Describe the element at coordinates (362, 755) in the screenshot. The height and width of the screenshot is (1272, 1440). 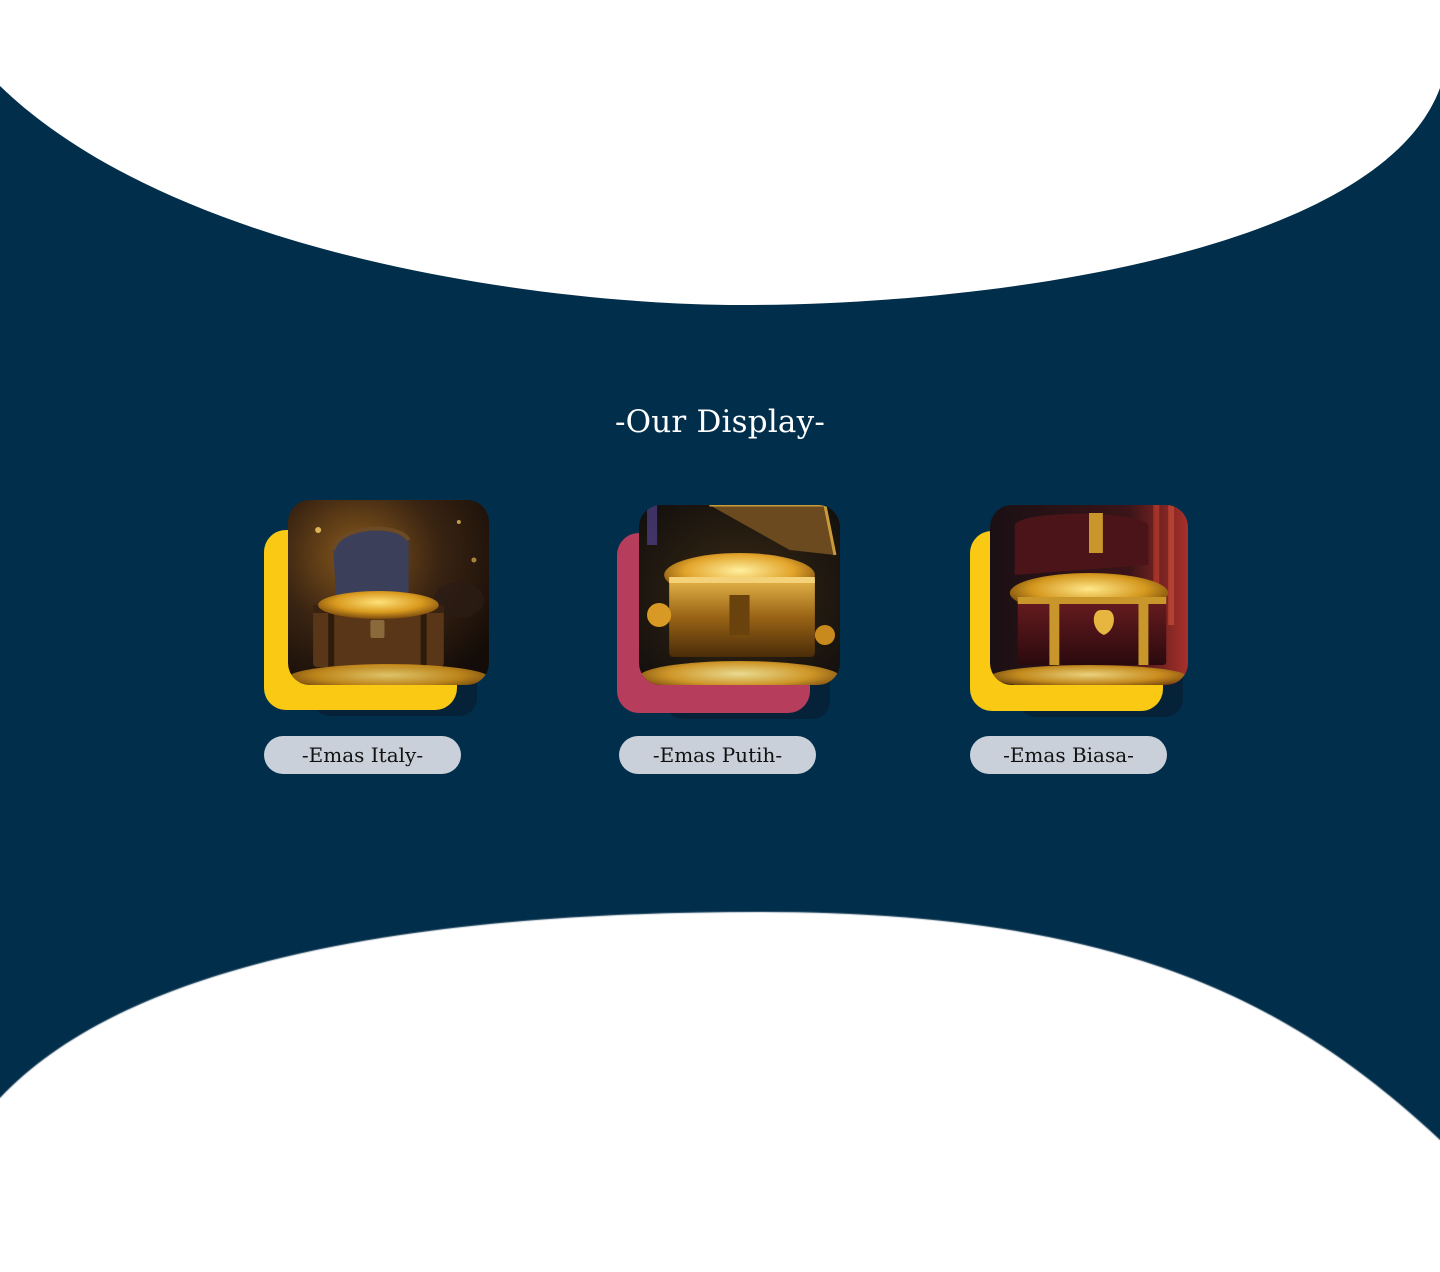
I see `card-label-button: -Emas Italy-` at that location.